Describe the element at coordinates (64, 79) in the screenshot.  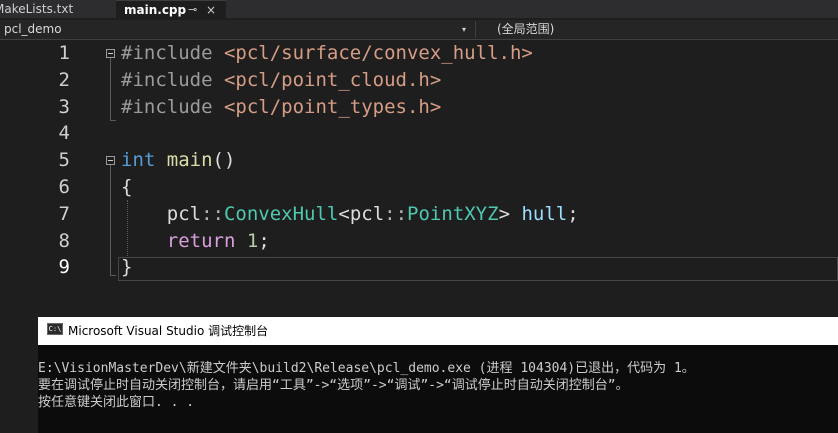
I see `line-number: 2` at that location.